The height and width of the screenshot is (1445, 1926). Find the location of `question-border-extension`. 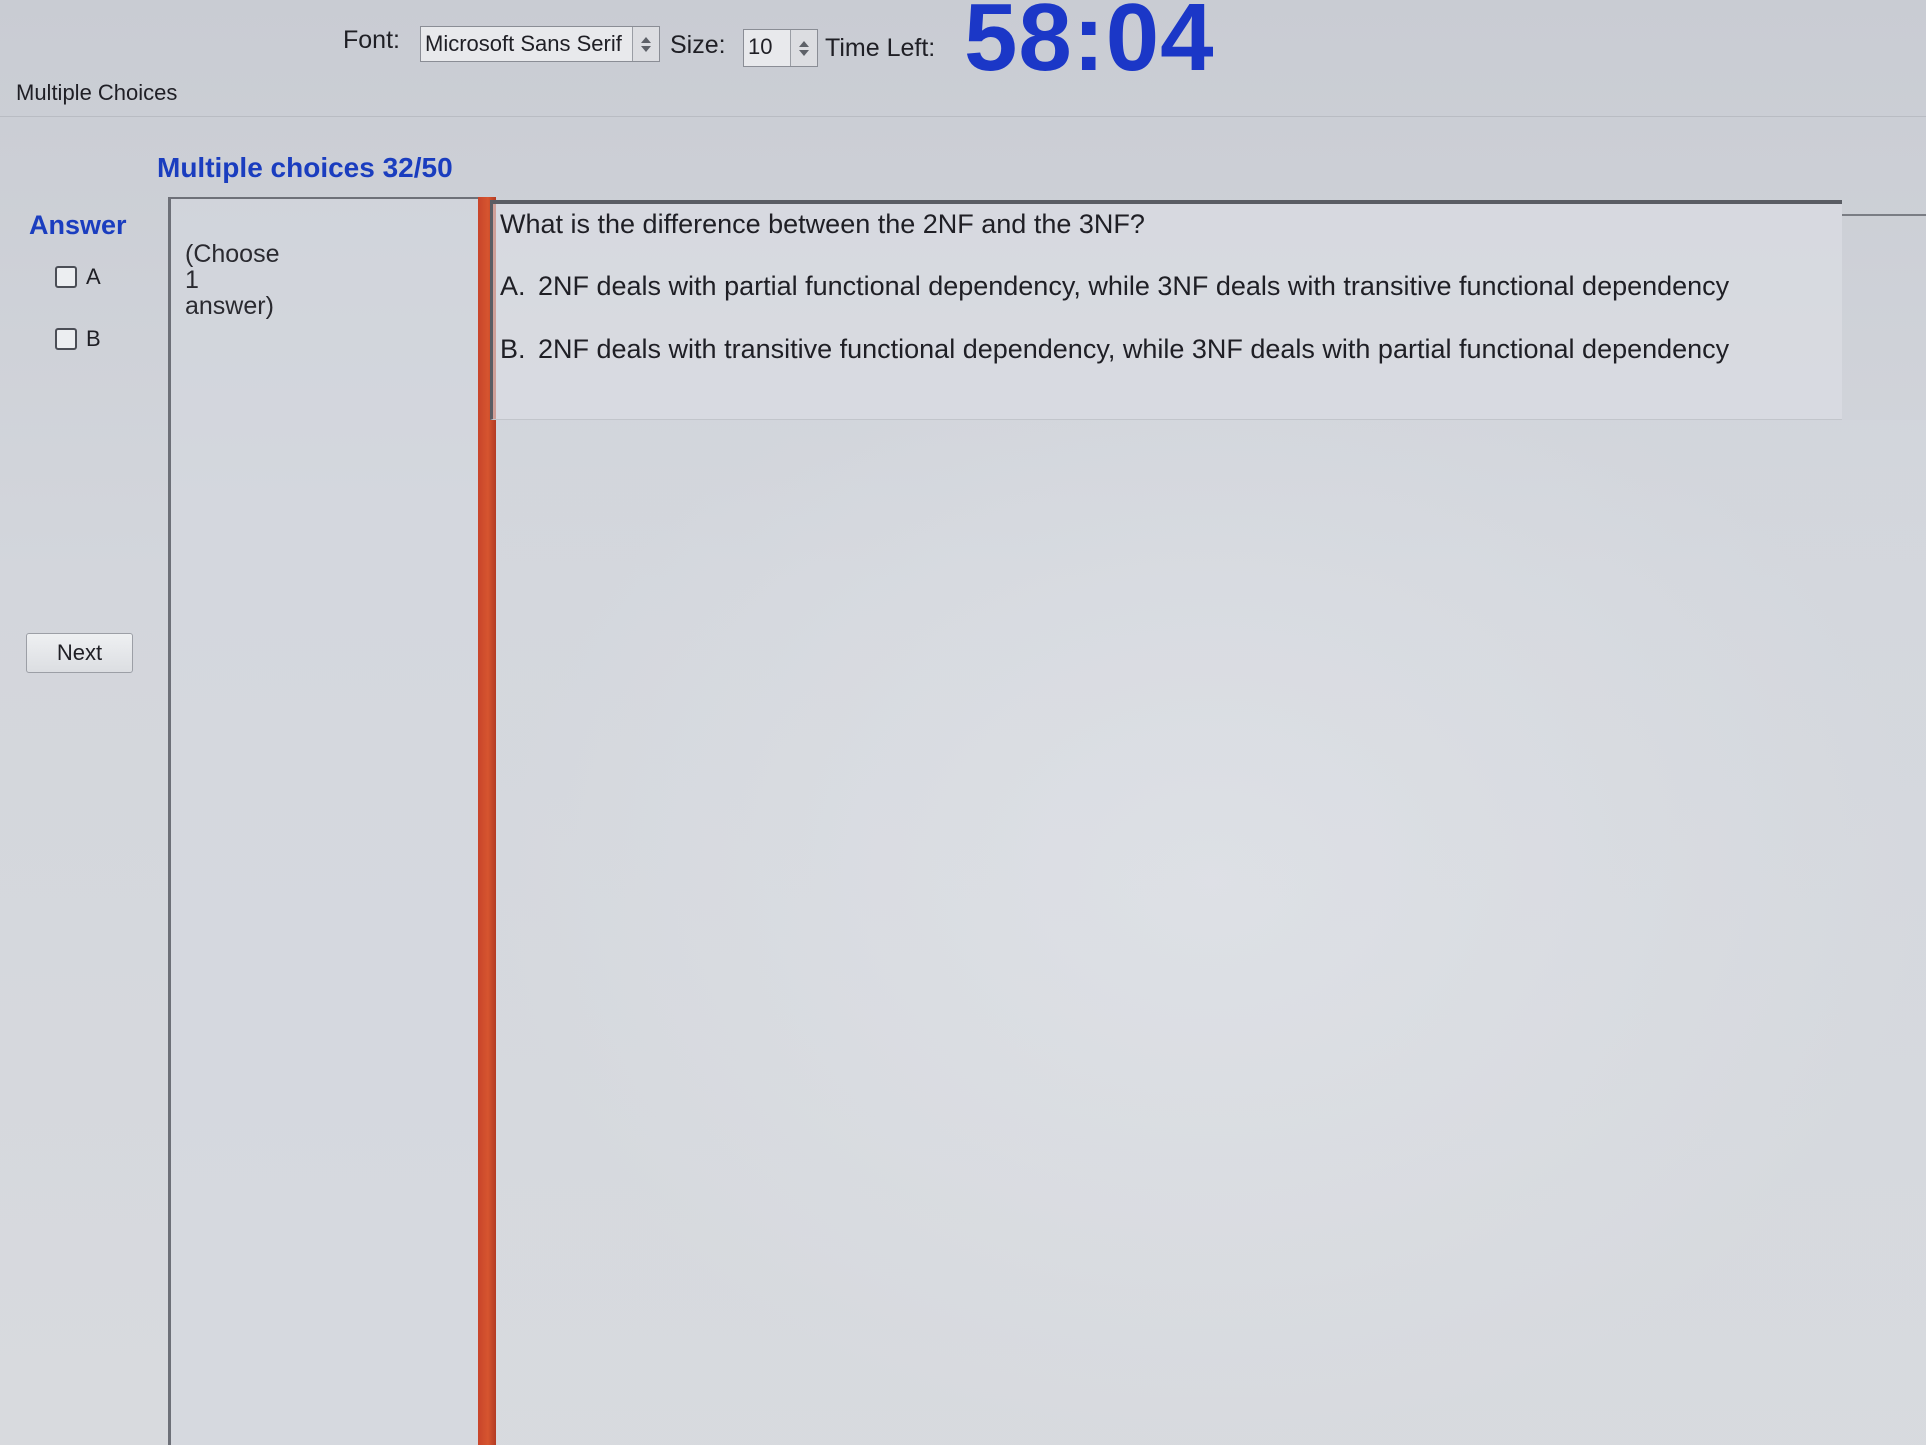

question-border-extension is located at coordinates (1884, 215).